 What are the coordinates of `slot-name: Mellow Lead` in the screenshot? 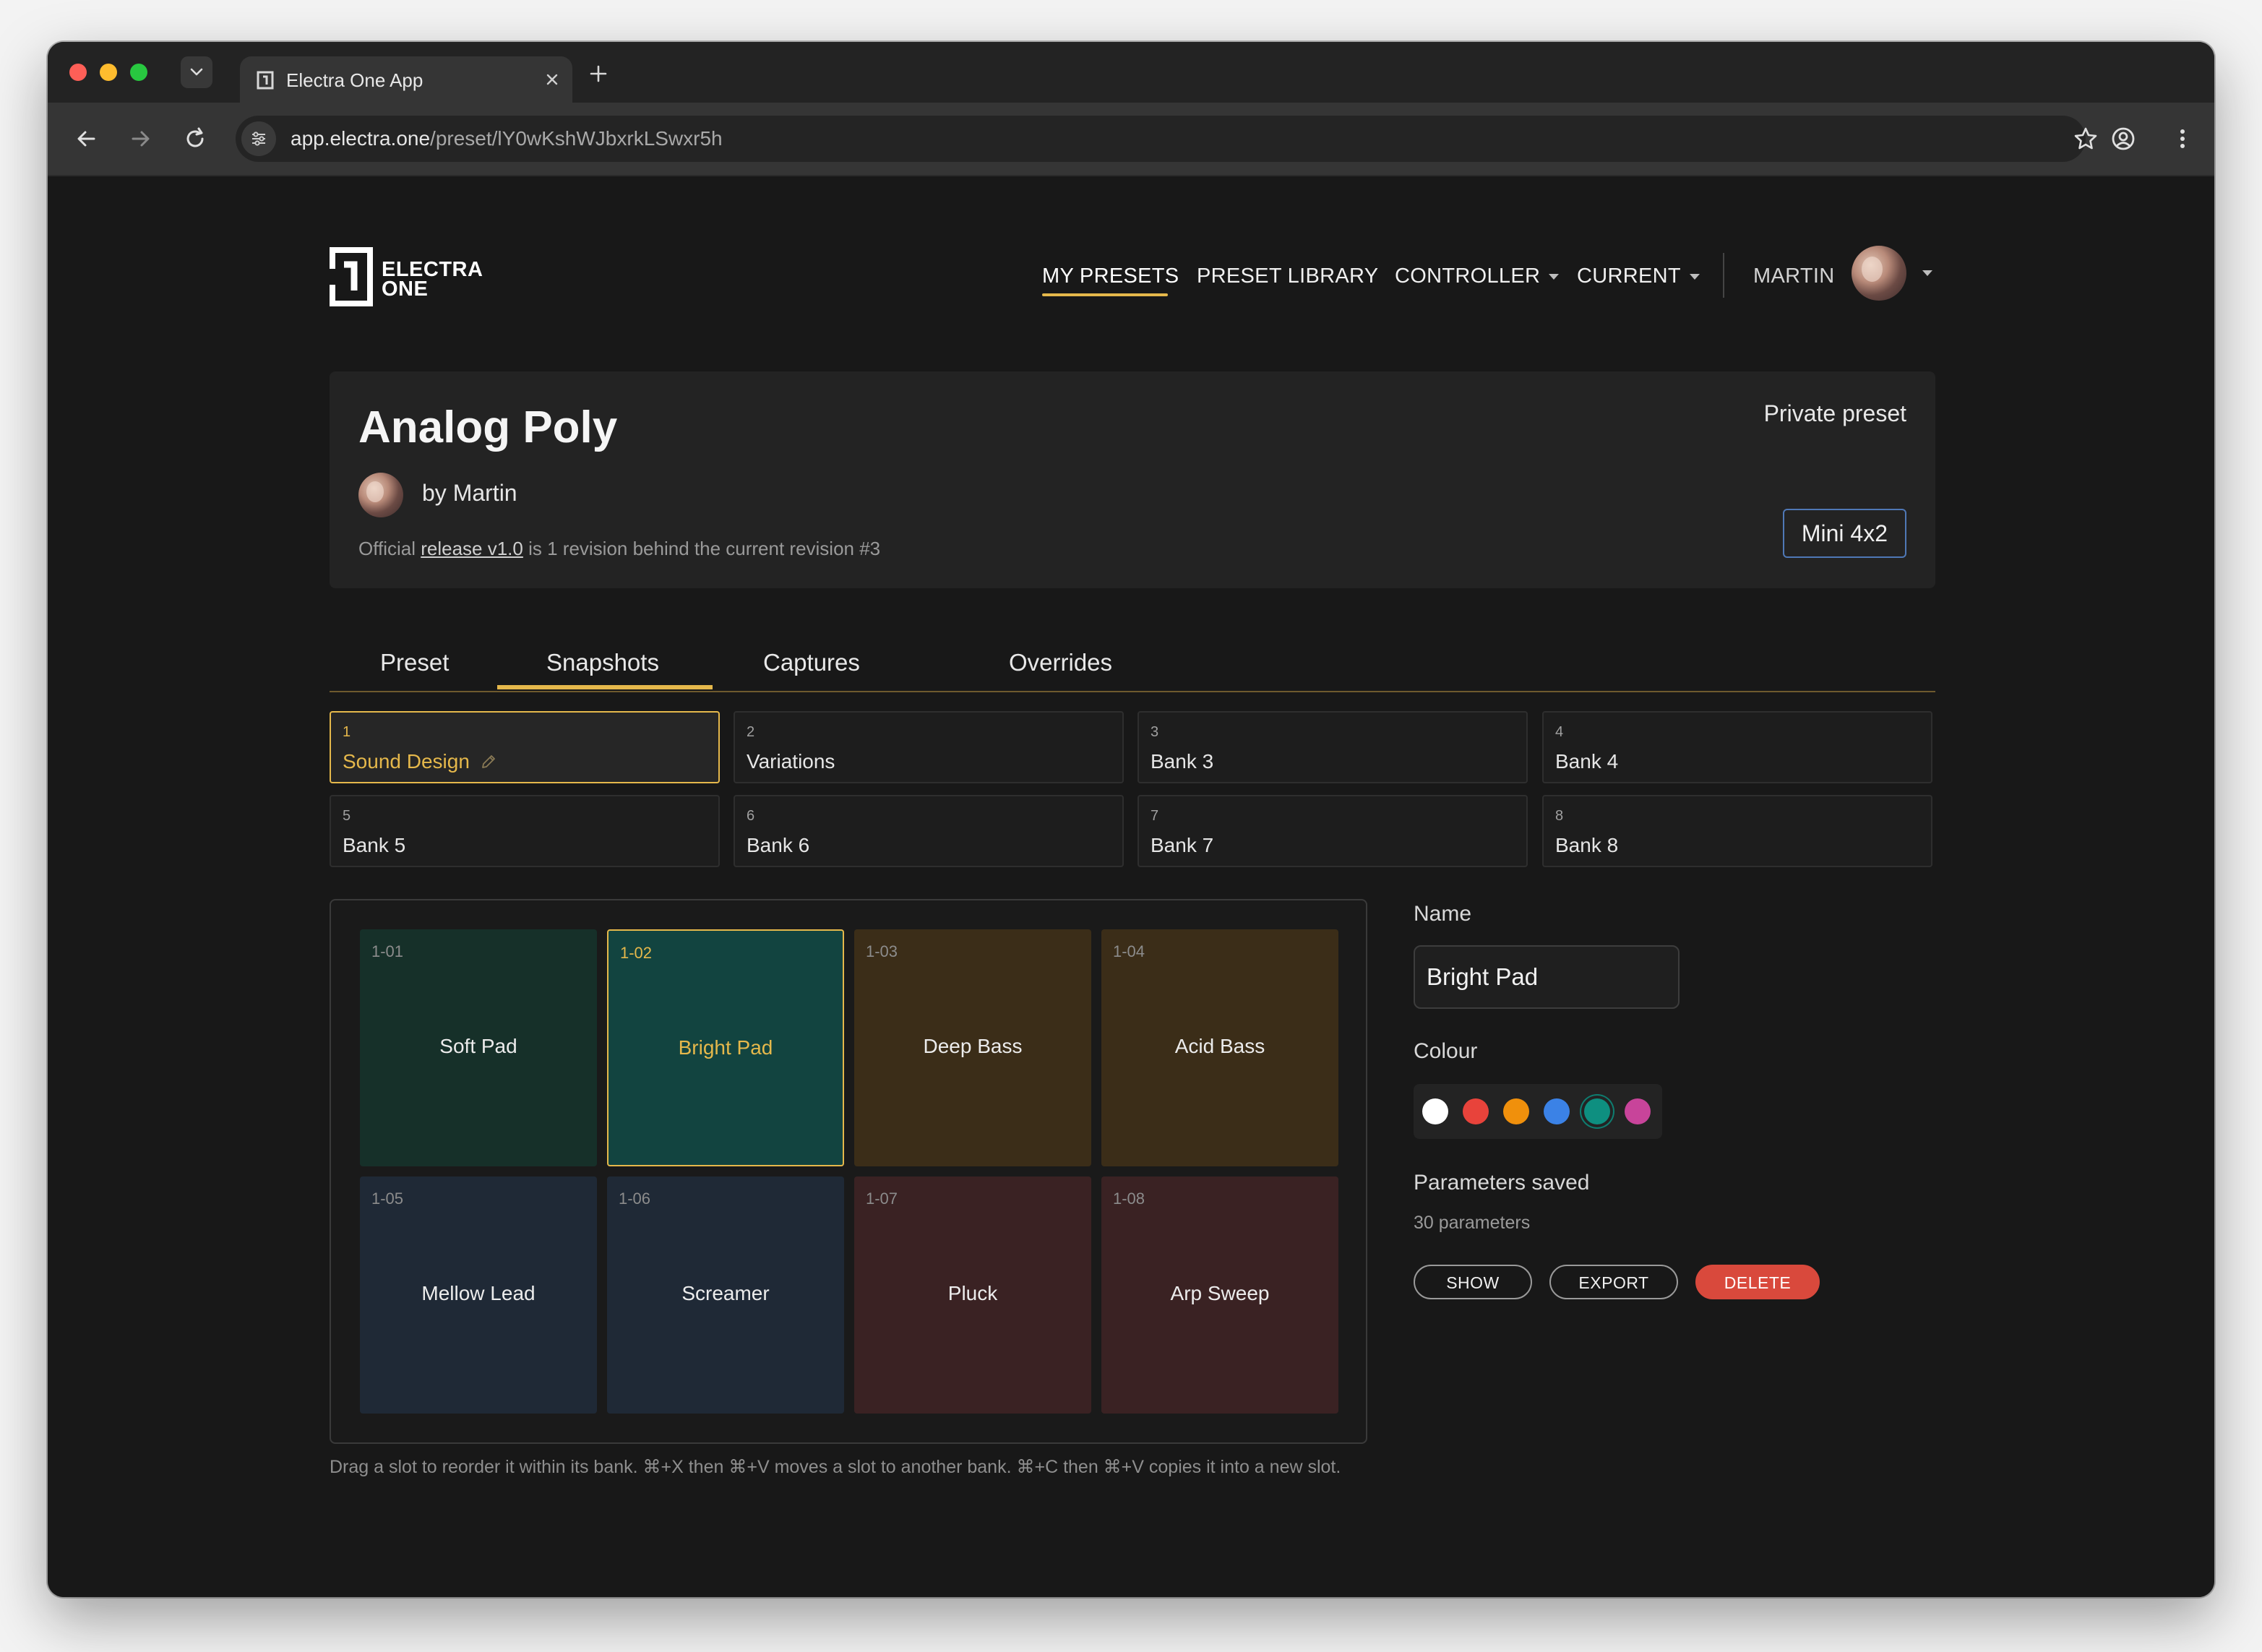 It's located at (478, 1293).